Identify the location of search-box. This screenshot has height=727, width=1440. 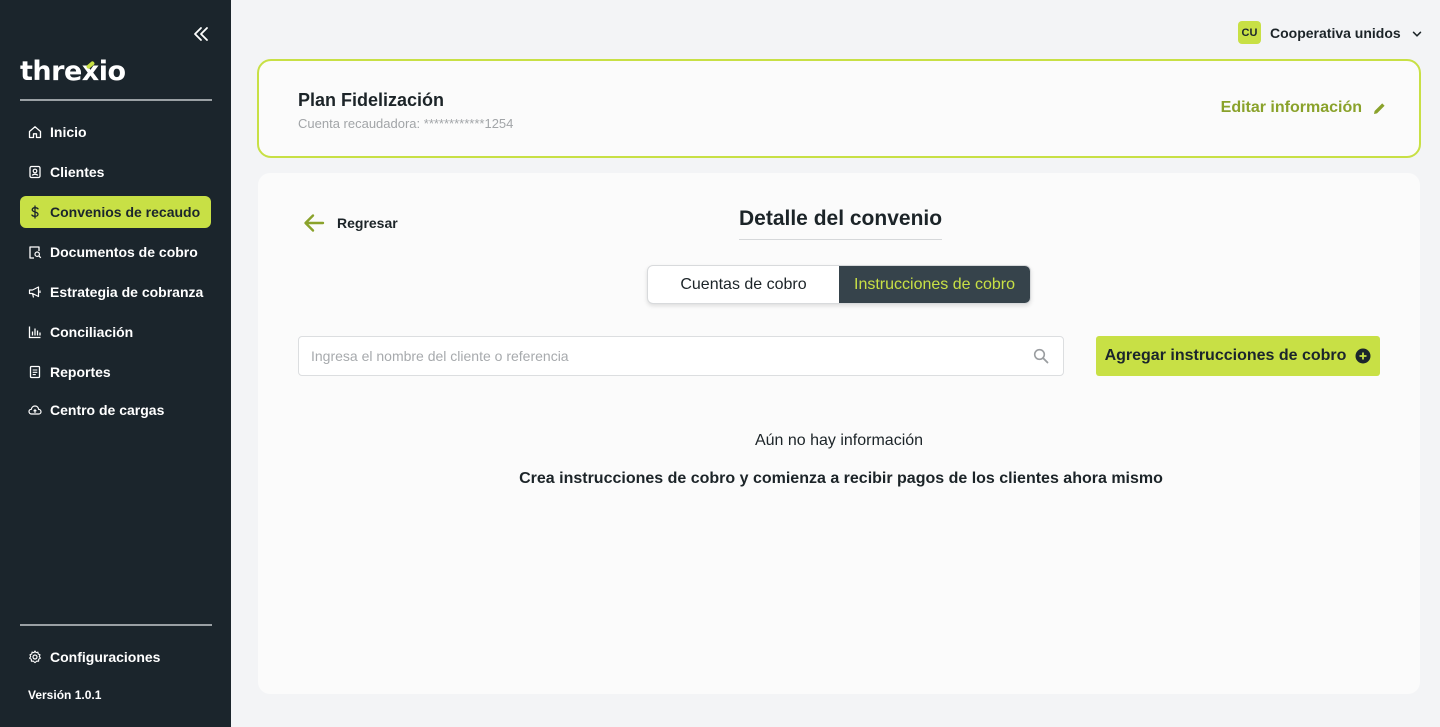
(681, 356).